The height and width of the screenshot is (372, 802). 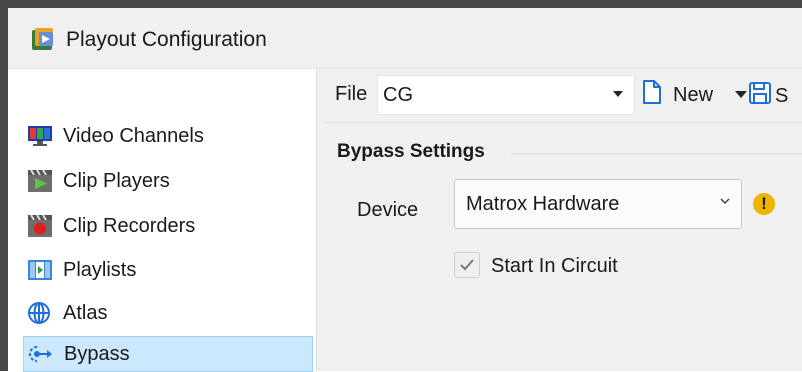 What do you see at coordinates (85, 312) in the screenshot?
I see `sidebar-item-label: Atlas` at bounding box center [85, 312].